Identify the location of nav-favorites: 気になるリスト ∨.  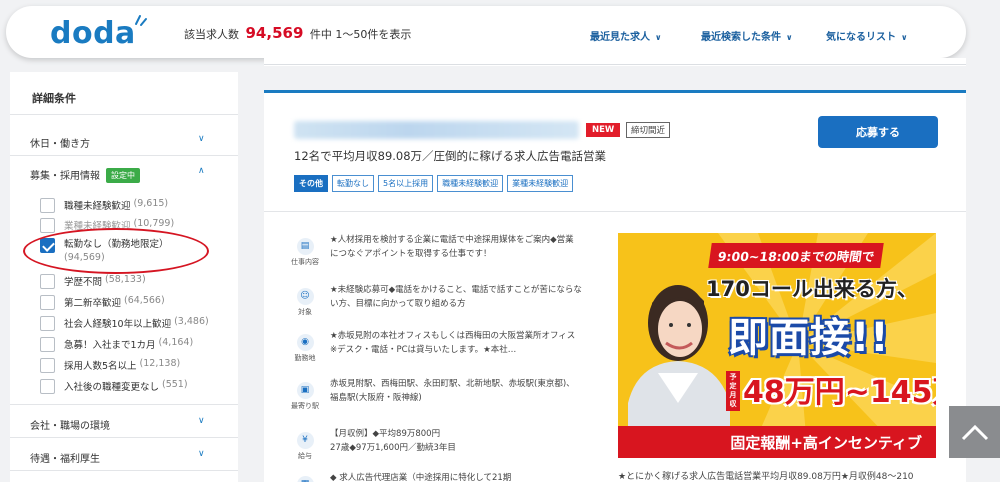
(867, 35).